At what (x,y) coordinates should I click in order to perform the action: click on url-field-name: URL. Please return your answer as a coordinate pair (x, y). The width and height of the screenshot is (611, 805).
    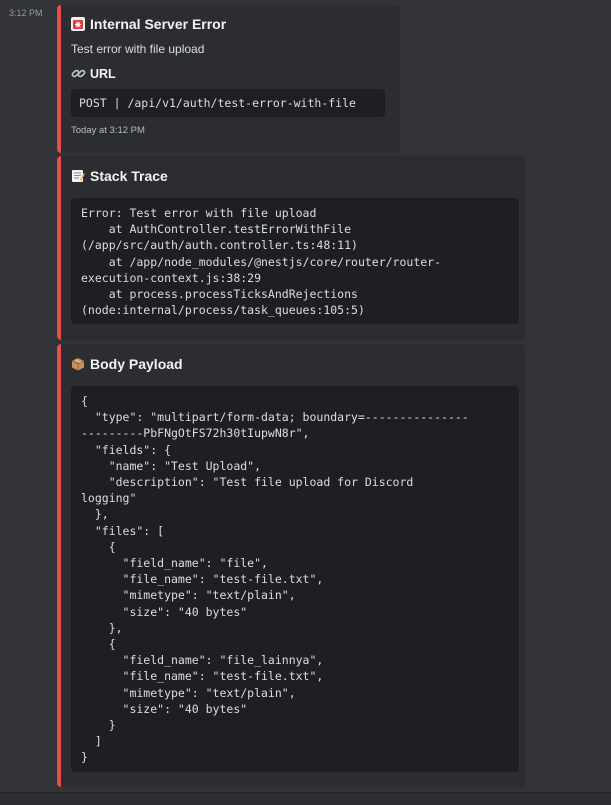
    Looking at the image, I should click on (93, 73).